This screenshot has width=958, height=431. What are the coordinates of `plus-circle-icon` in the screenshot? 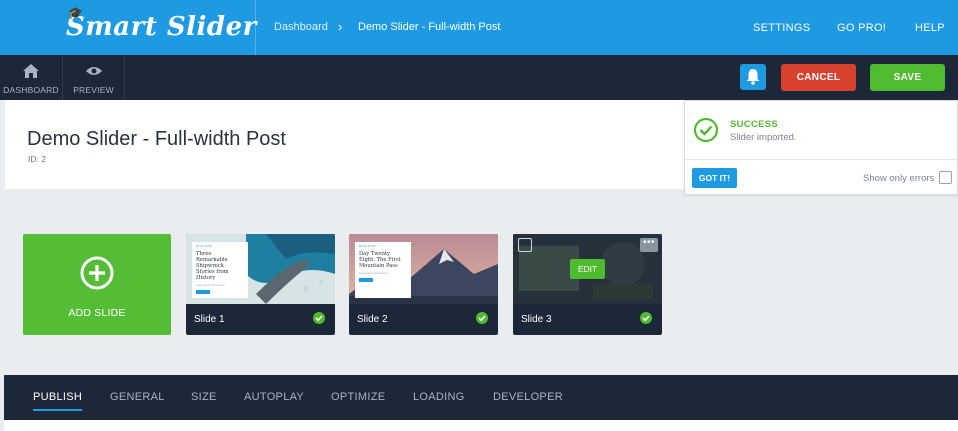 It's located at (97, 273).